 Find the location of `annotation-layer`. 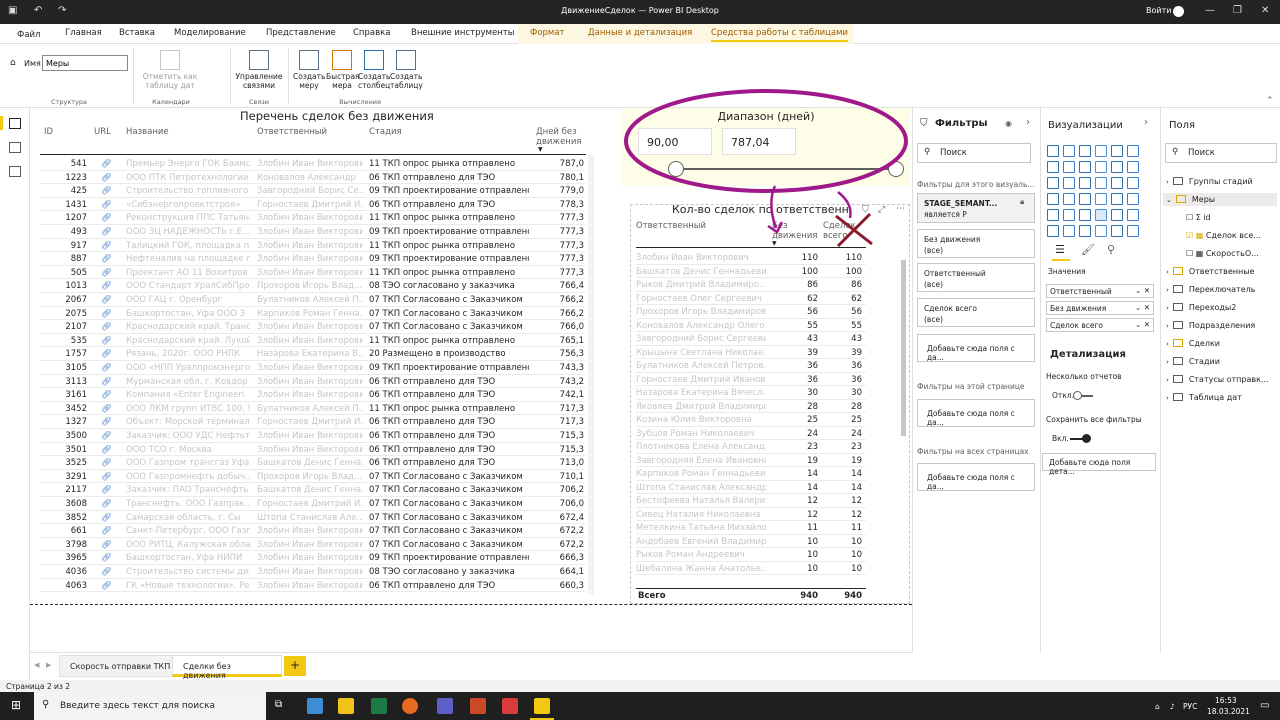

annotation-layer is located at coordinates (766, 168).